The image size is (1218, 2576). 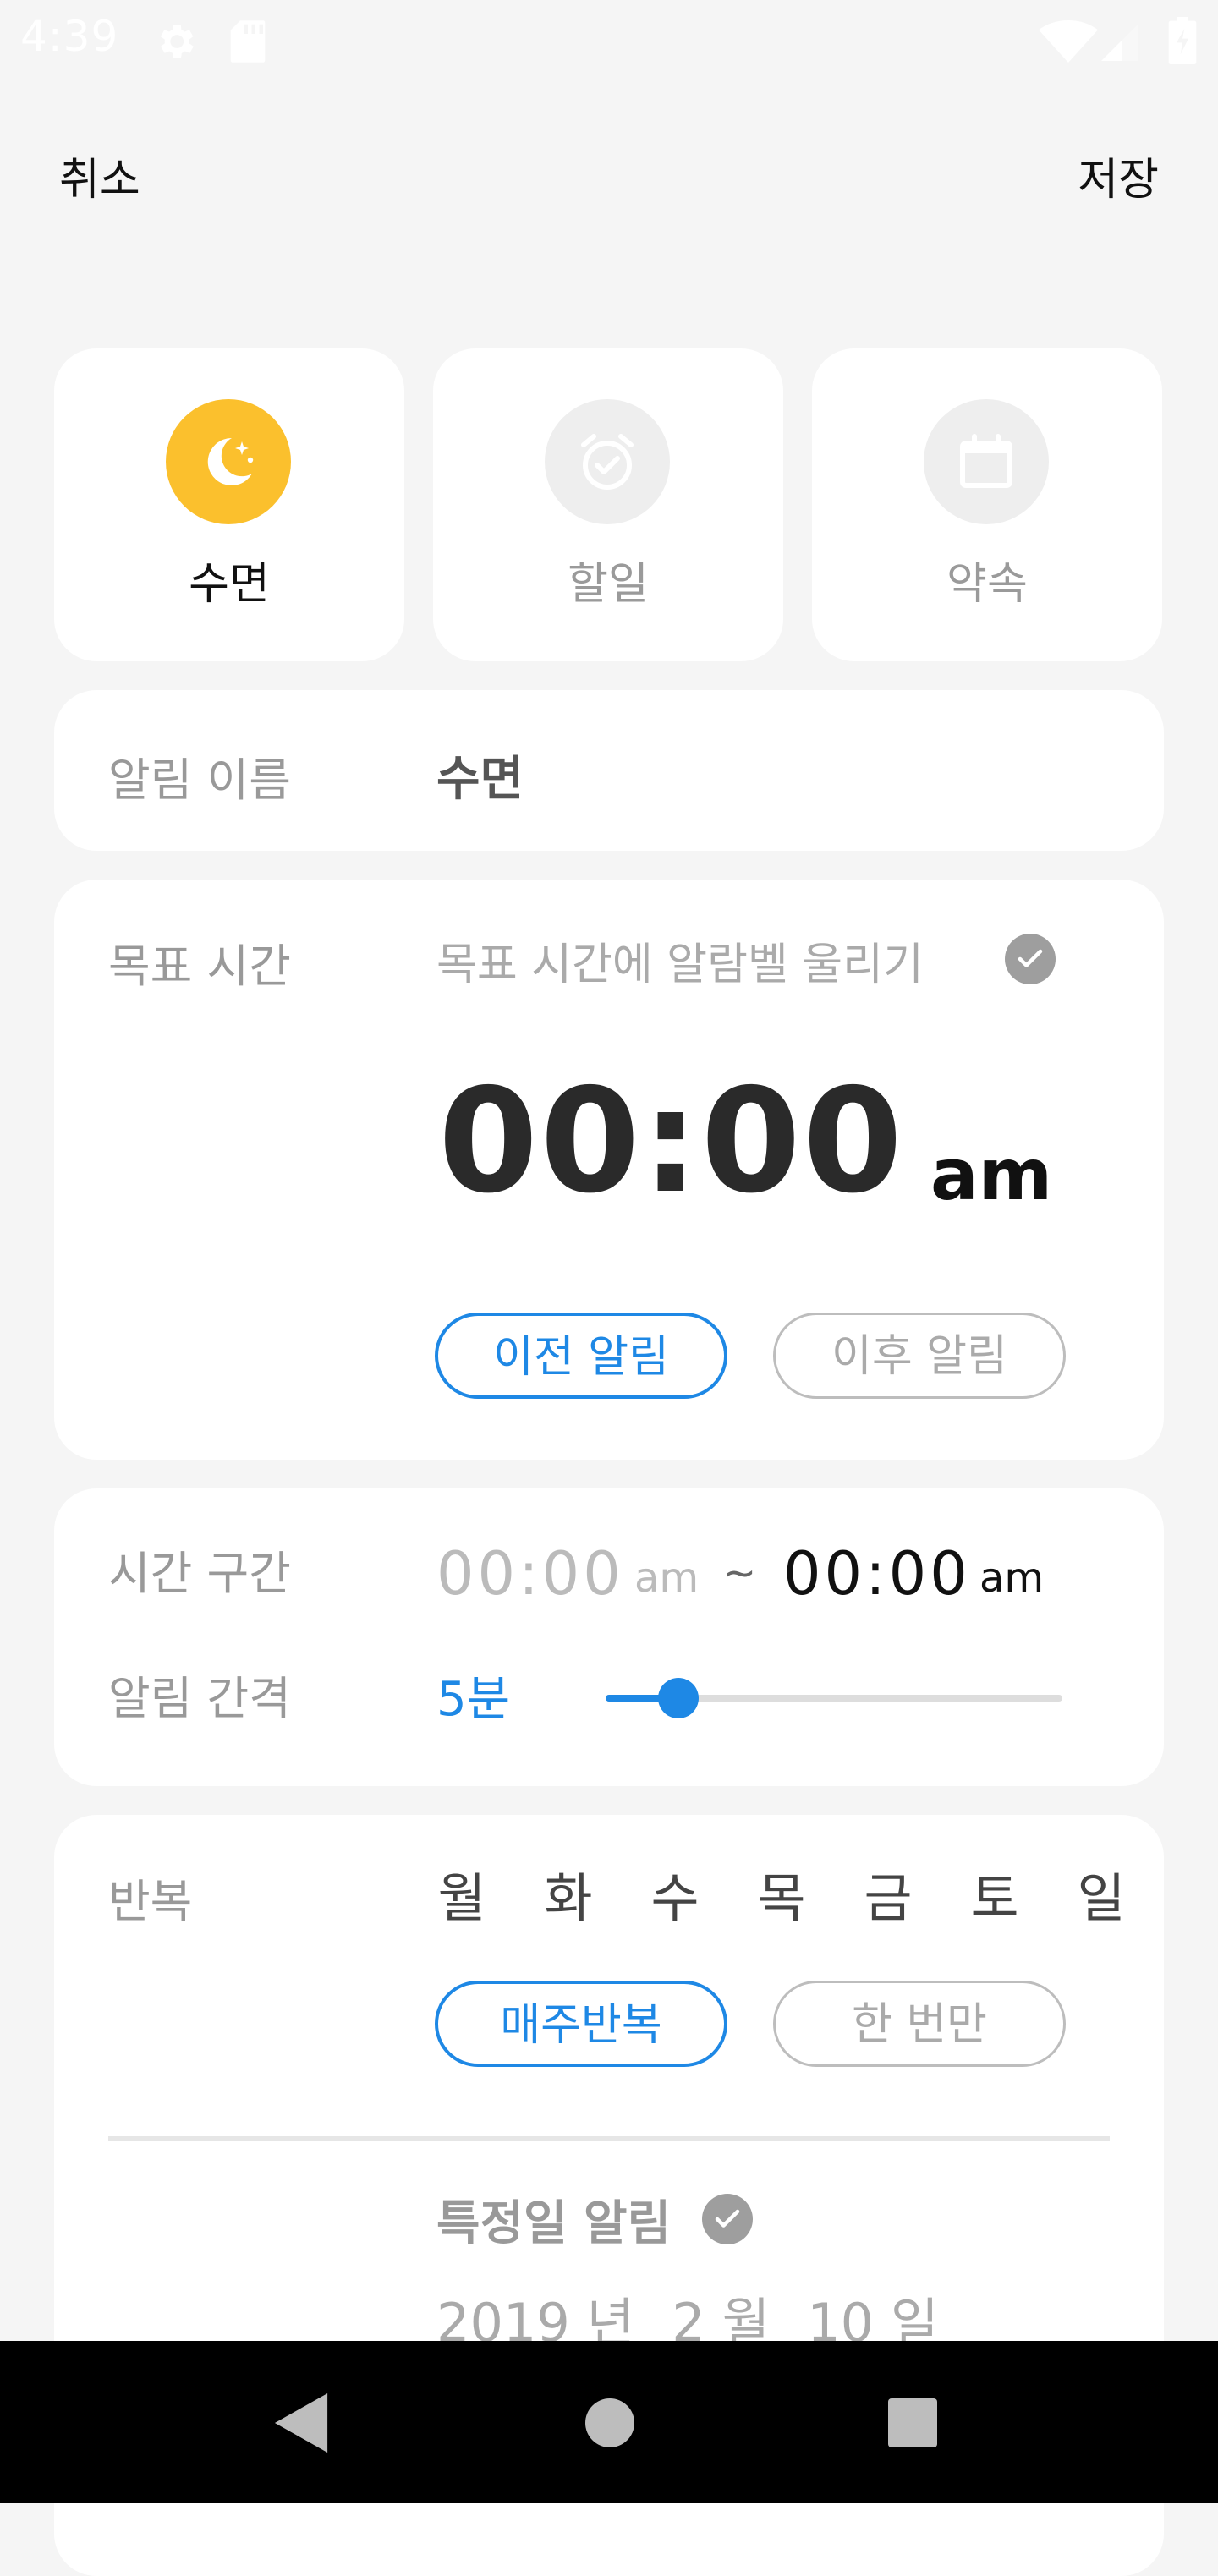 What do you see at coordinates (675, 1893) in the screenshot?
I see `weekday-2: 수` at bounding box center [675, 1893].